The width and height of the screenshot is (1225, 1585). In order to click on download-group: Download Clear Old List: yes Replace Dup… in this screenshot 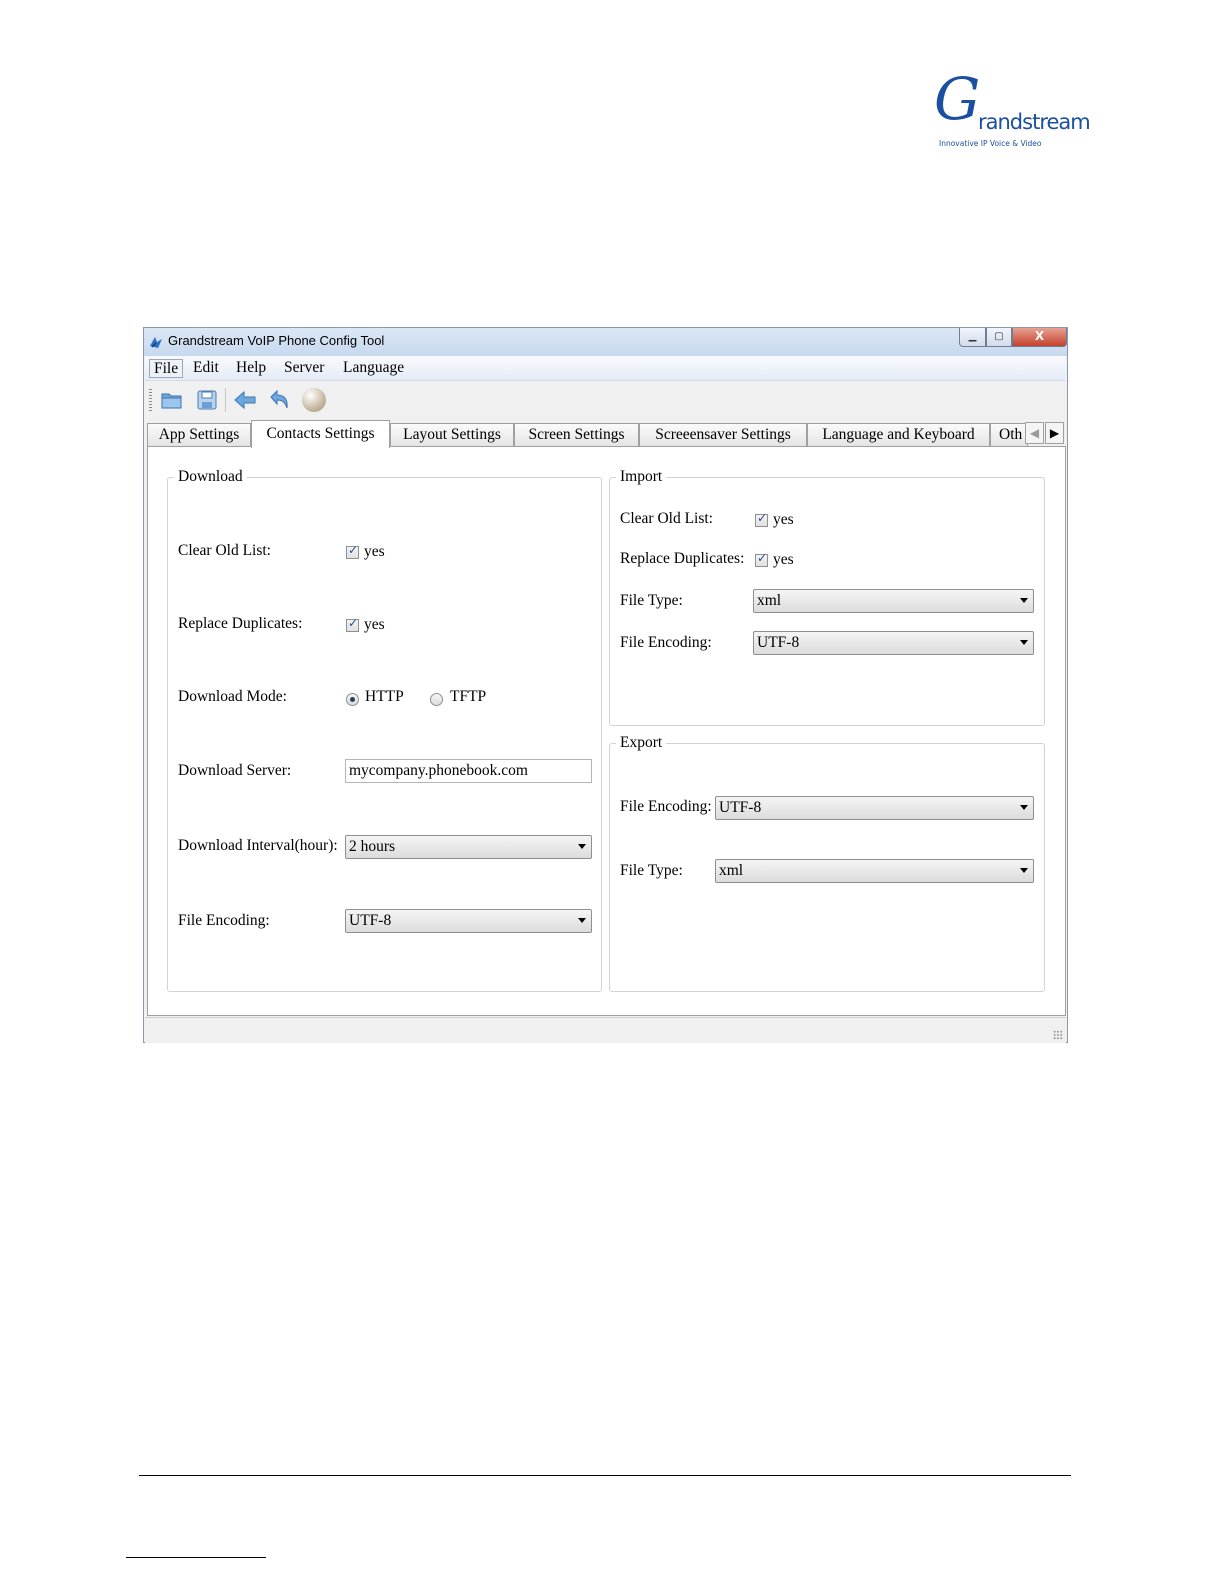, I will do `click(384, 729)`.